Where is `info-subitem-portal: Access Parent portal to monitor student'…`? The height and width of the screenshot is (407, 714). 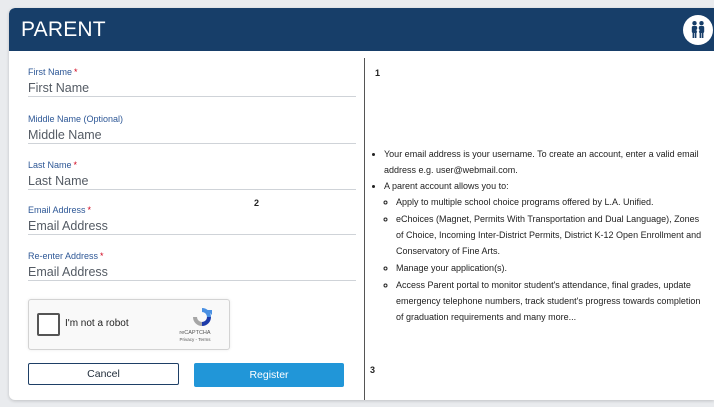
info-subitem-portal: Access Parent portal to monitor student'… is located at coordinates (549, 301).